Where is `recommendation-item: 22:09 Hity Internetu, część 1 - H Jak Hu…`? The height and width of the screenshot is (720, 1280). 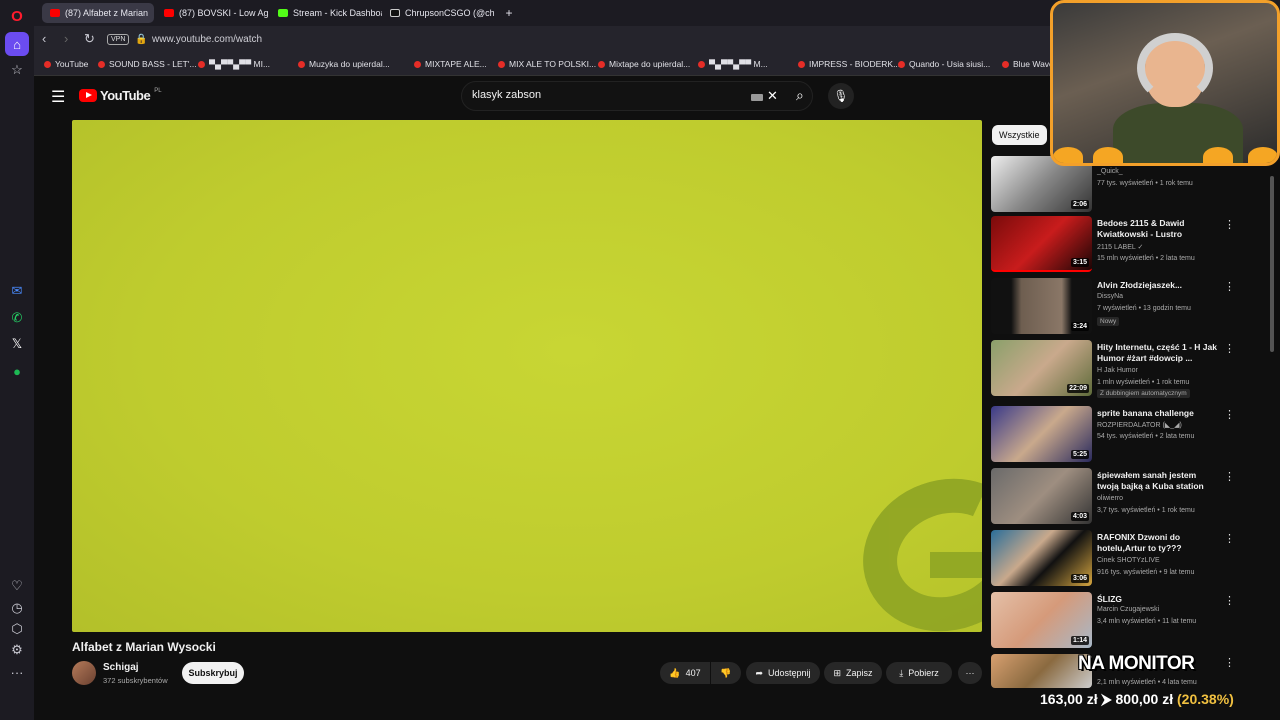 recommendation-item: 22:09 Hity Internetu, część 1 - H Jak Hu… is located at coordinates (1116, 369).